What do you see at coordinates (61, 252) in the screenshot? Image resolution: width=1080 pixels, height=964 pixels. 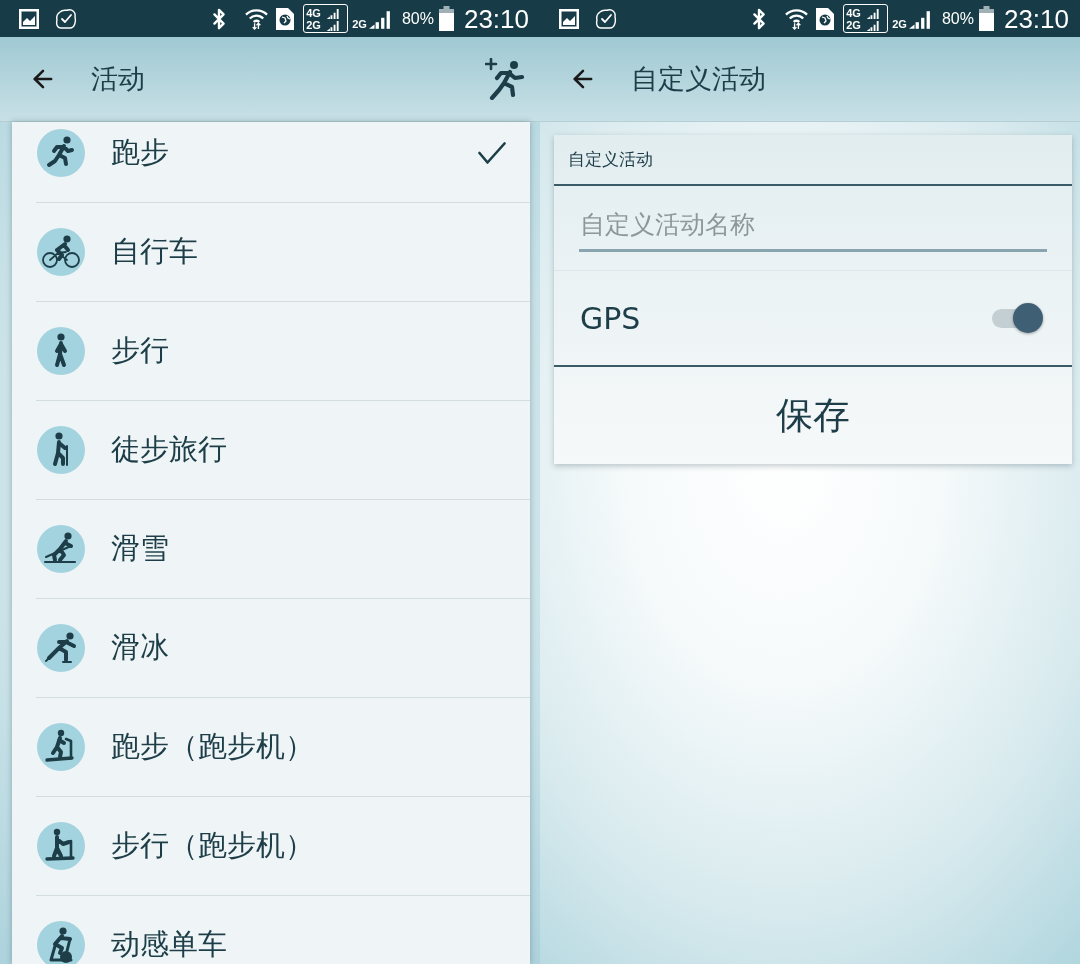 I see `cyclist-icon` at bounding box center [61, 252].